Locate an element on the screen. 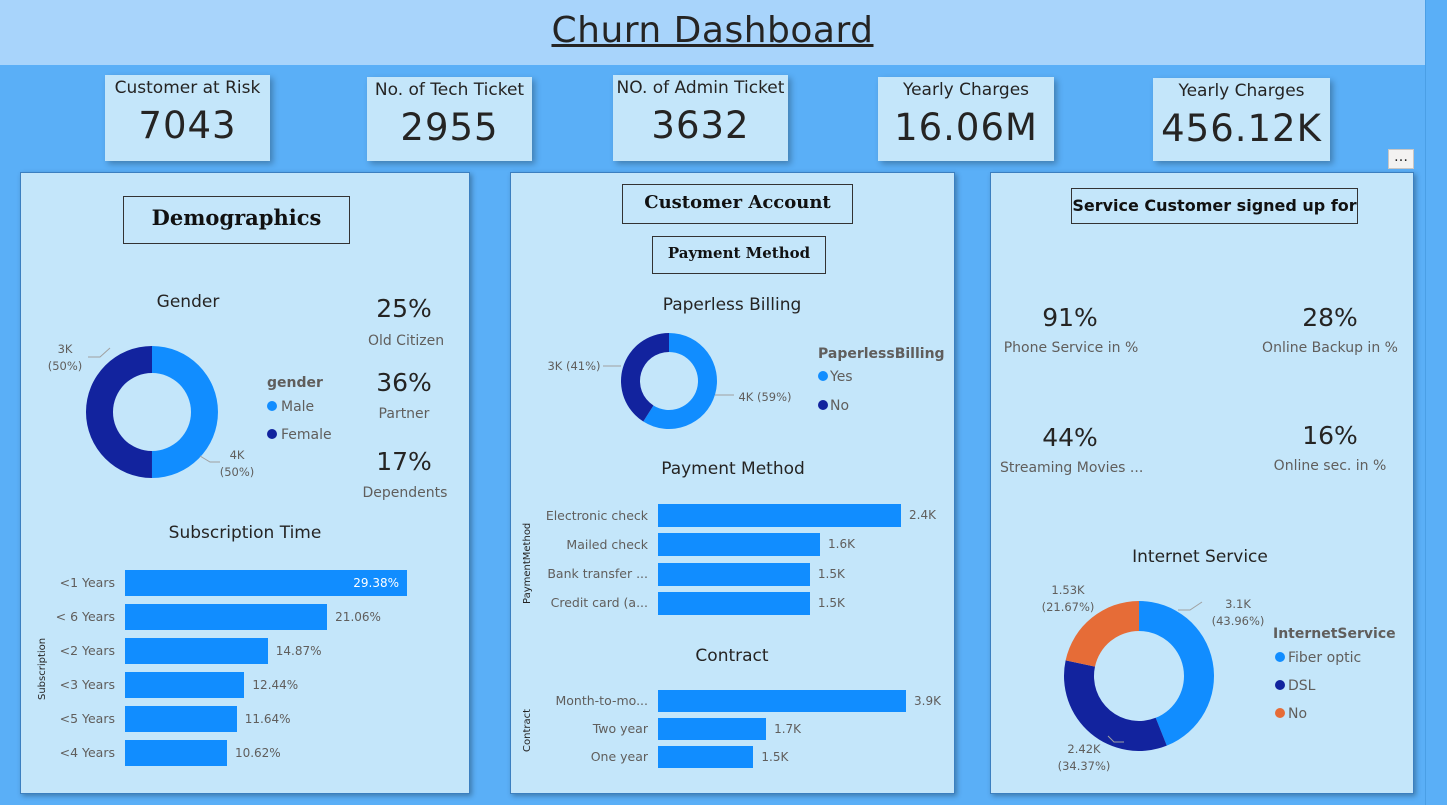 Image resolution: width=1447 pixels, height=805 pixels. online-backup-value: 28% is located at coordinates (1330, 317).